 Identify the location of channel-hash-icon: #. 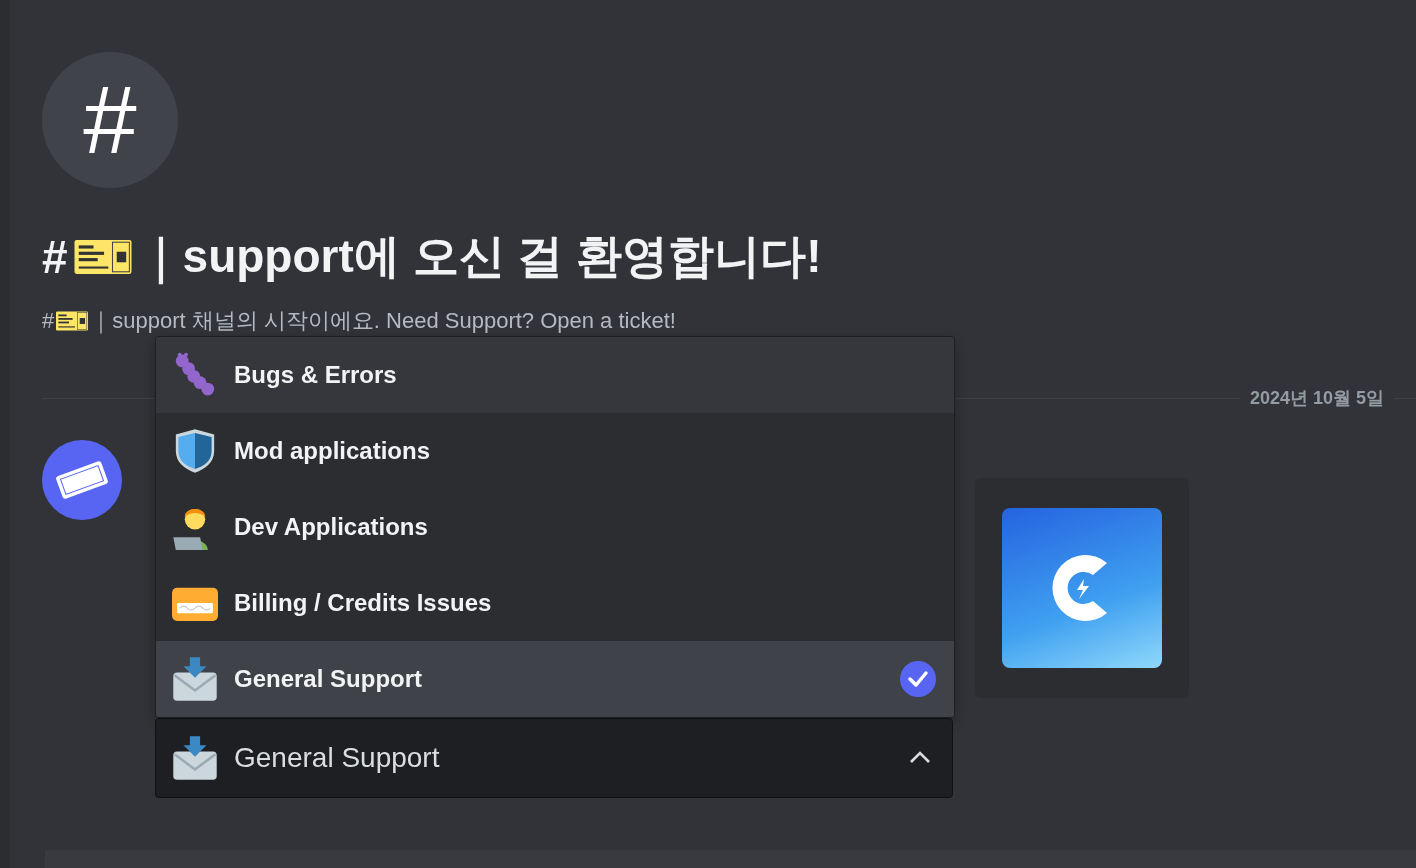
(110, 120).